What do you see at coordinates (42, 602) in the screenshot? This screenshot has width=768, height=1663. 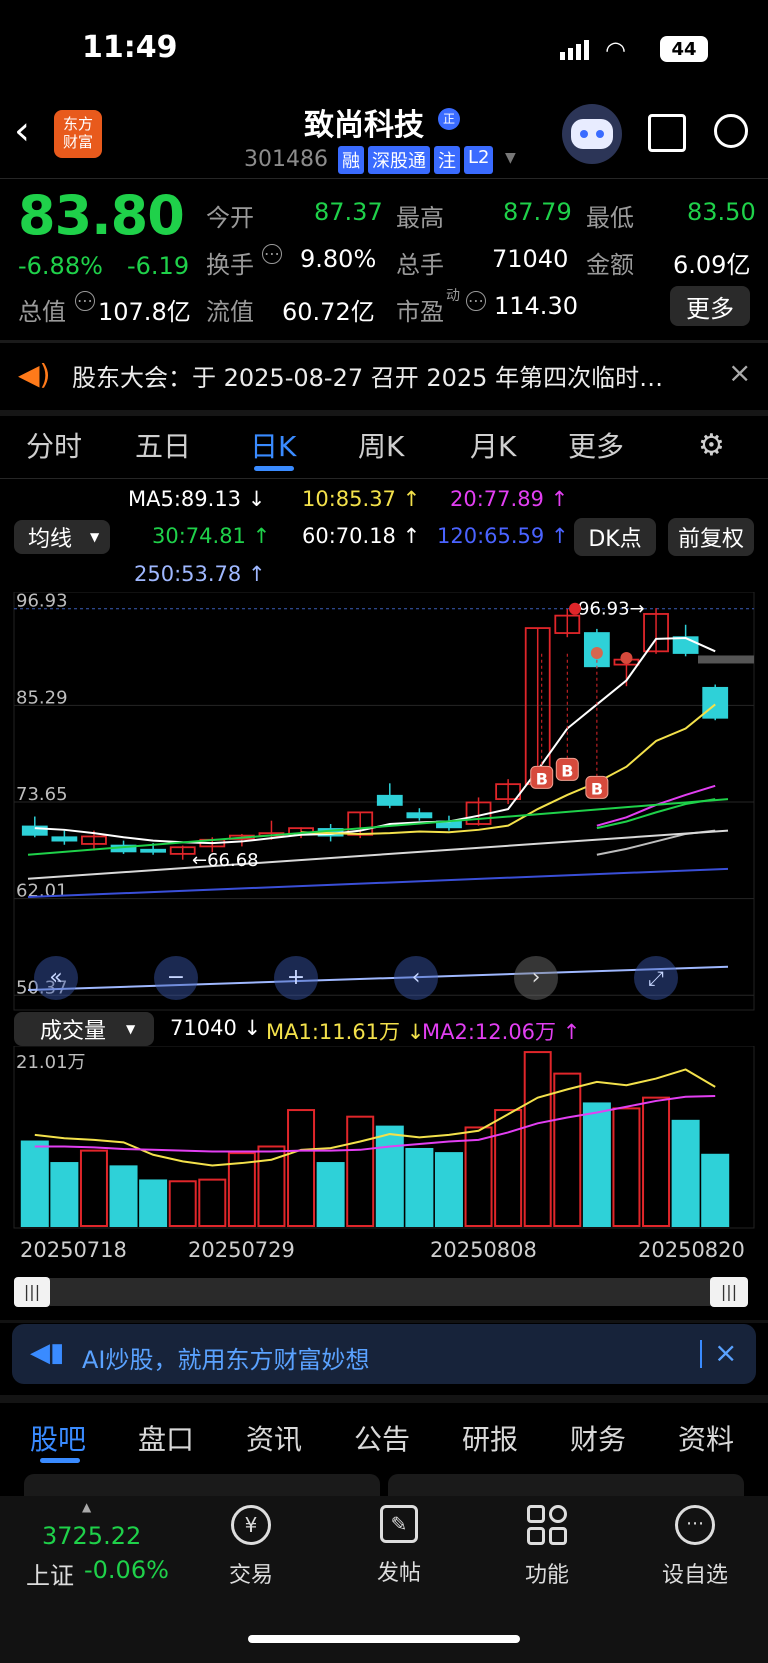 I see `y-tick-label: 96.93` at bounding box center [42, 602].